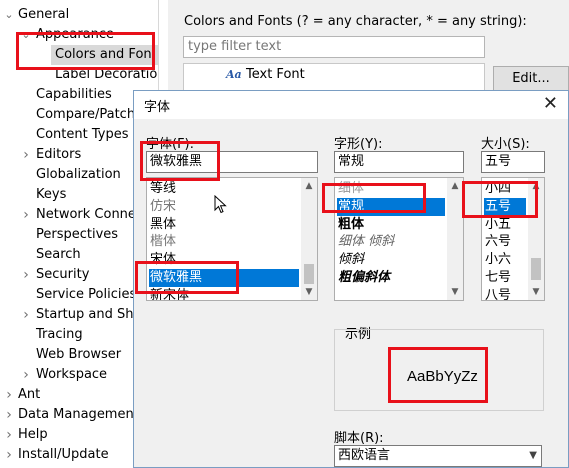 This screenshot has height=468, width=569. Describe the element at coordinates (533, 455) in the screenshot. I see `chevron-down-icon: ▼` at that location.